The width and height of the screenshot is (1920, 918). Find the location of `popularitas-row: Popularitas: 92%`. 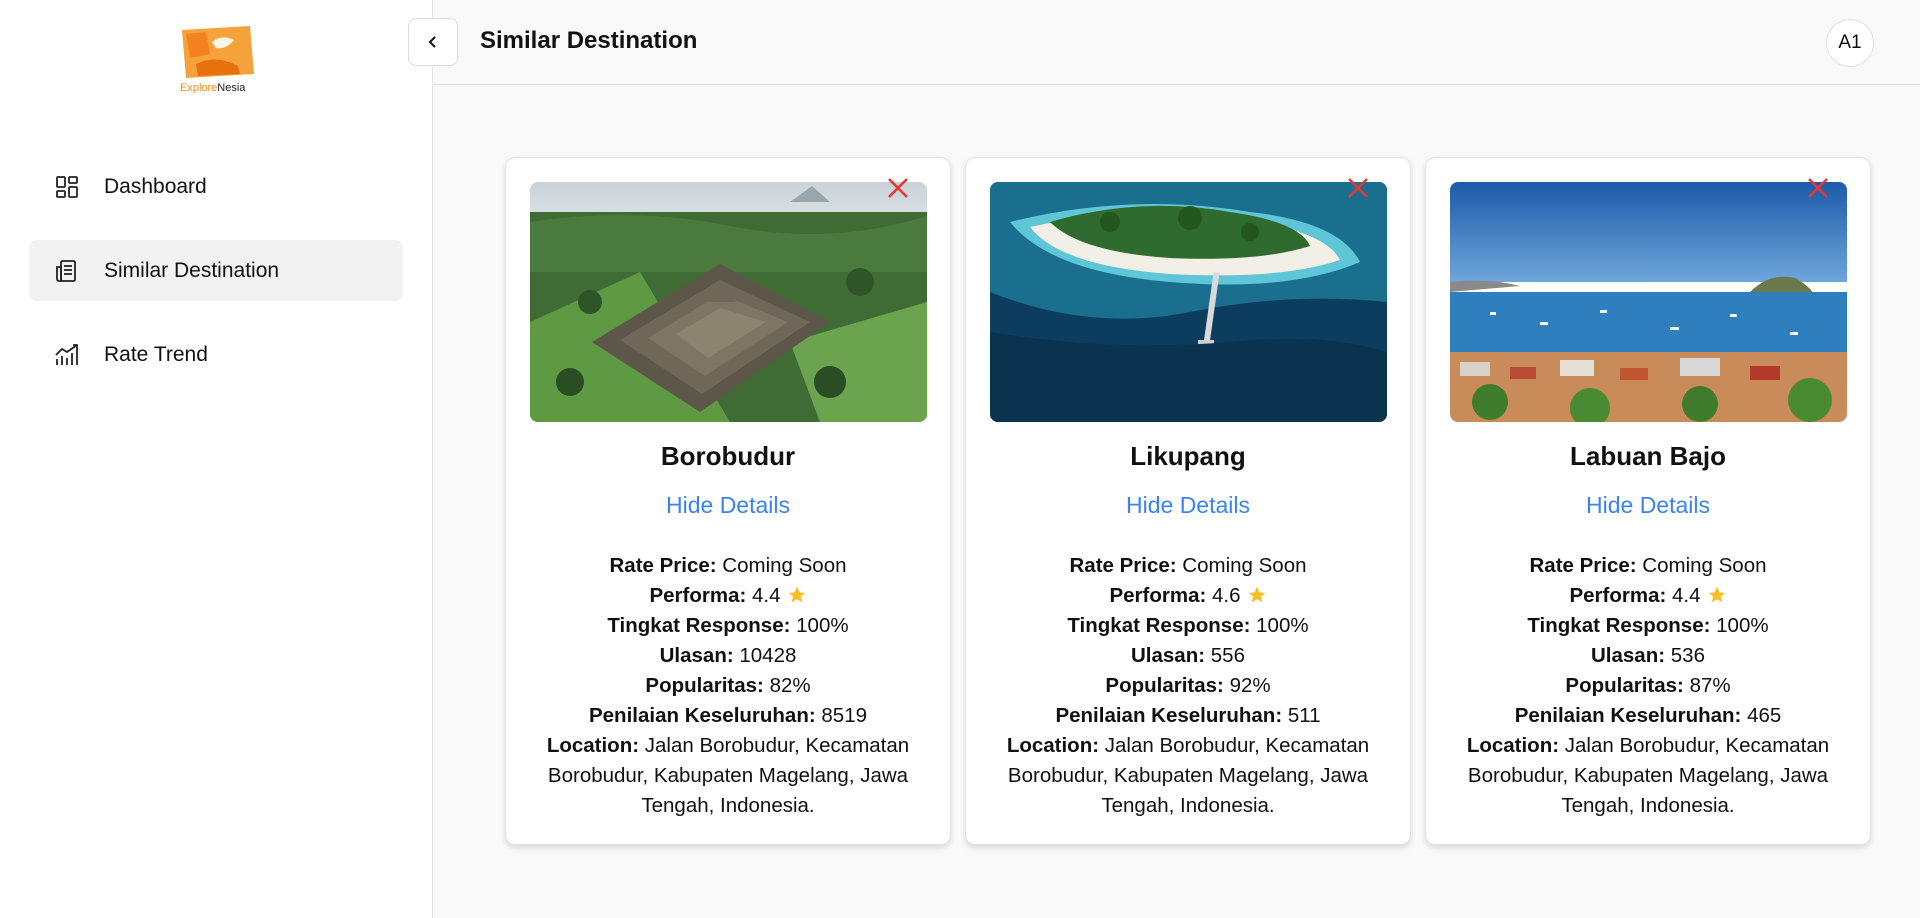

popularitas-row: Popularitas: 92% is located at coordinates (1188, 686).